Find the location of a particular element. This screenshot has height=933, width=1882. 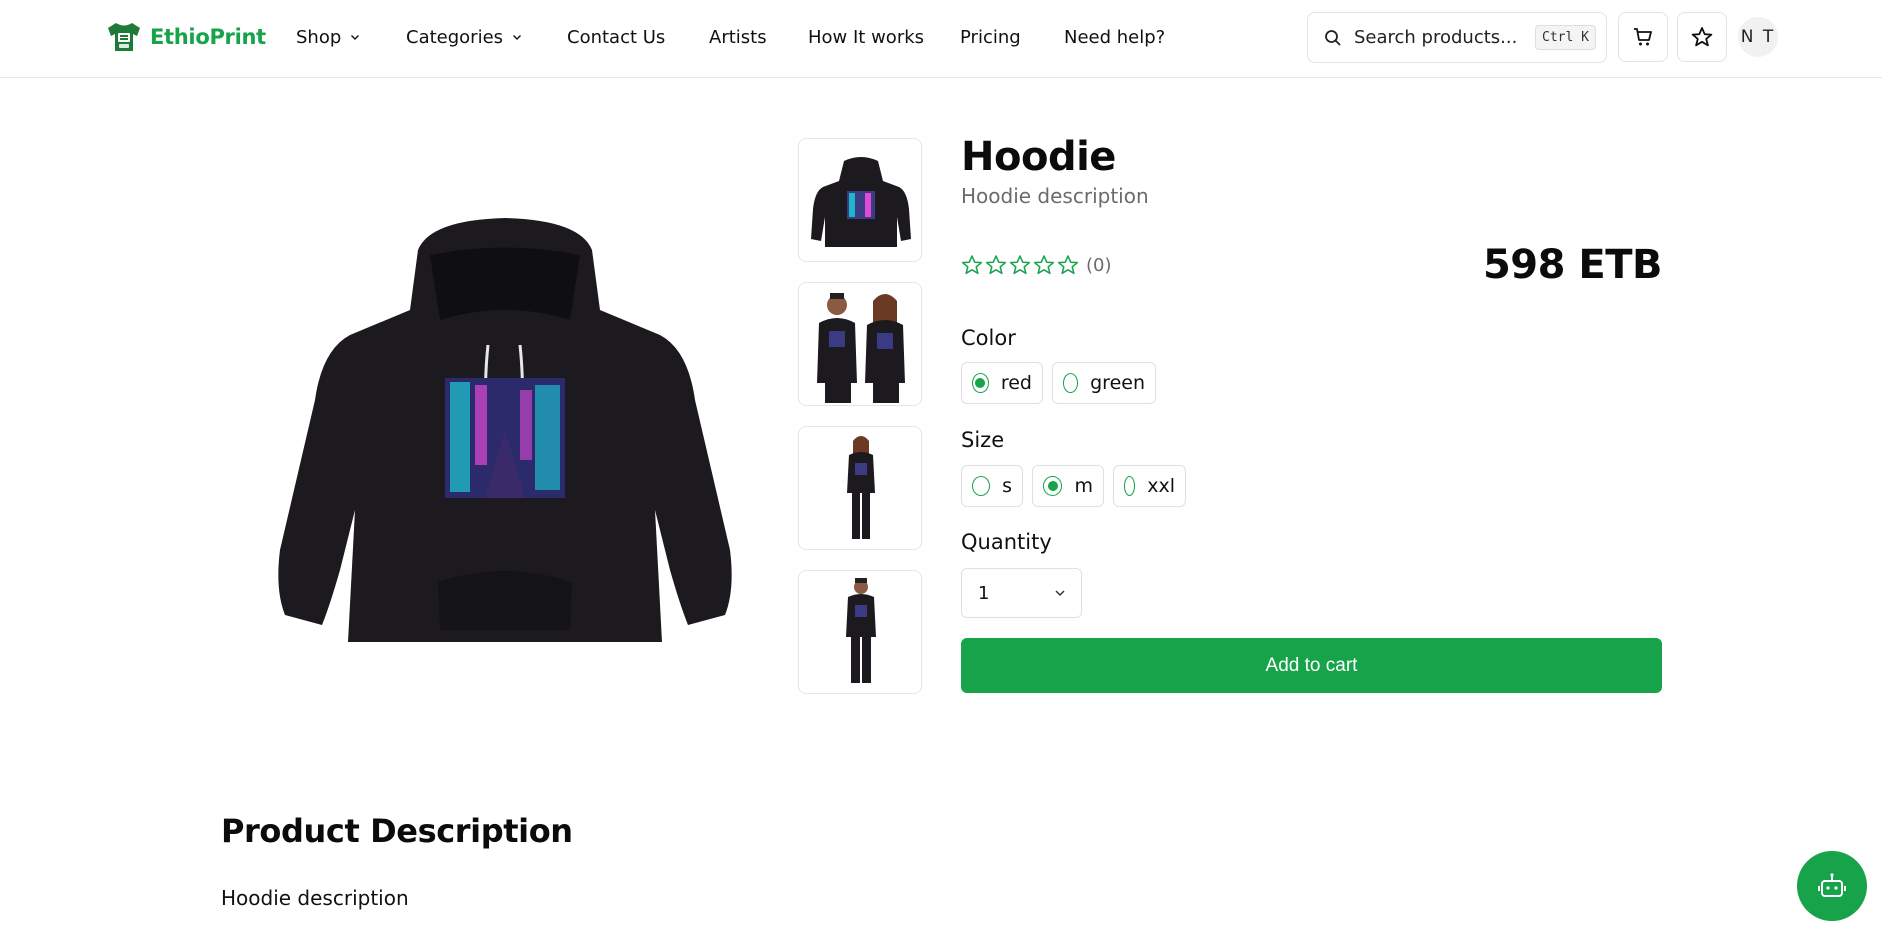

size-option-label: s is located at coordinates (1007, 486).